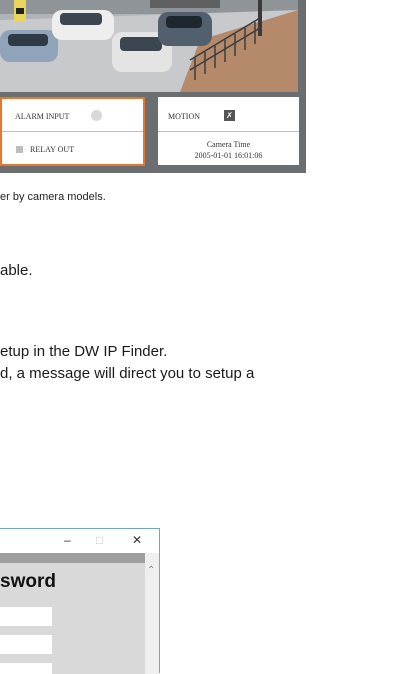  I want to click on motion-time-status-box: MOTION ✗ Camera Time 2005-01-01 16:01:06, so click(228, 131).